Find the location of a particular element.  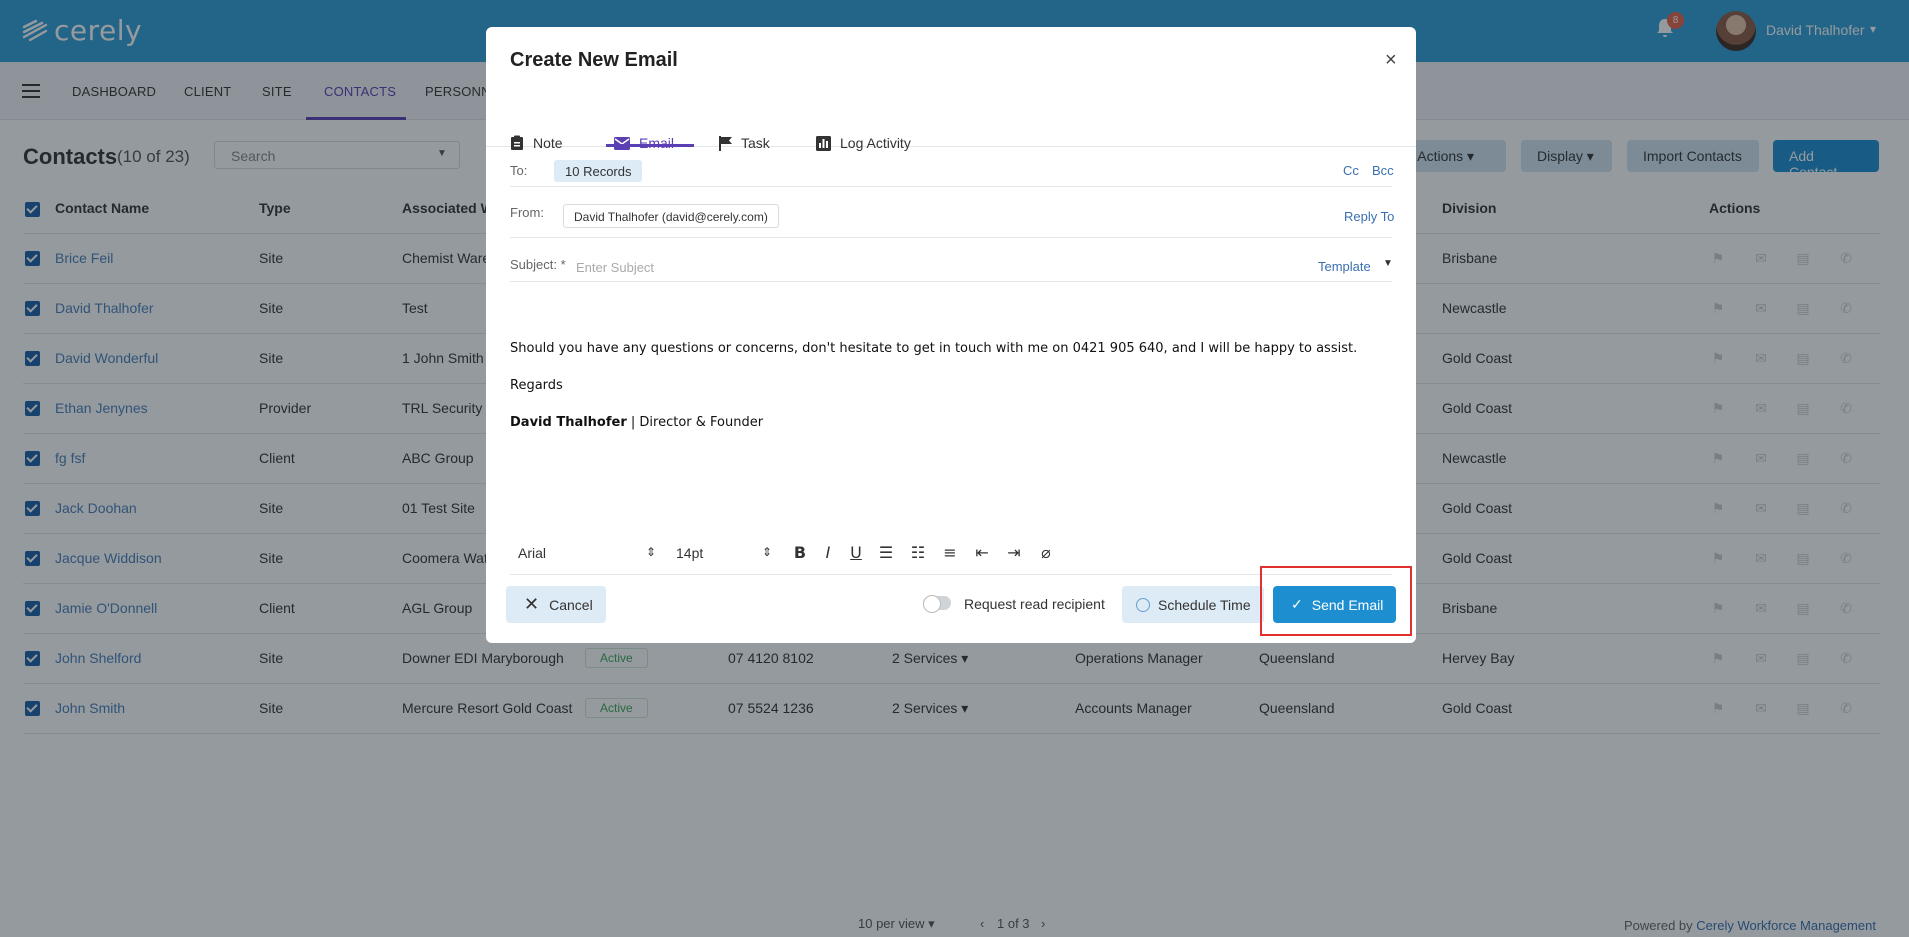

subject-input: Enter Subject is located at coordinates (615, 267).